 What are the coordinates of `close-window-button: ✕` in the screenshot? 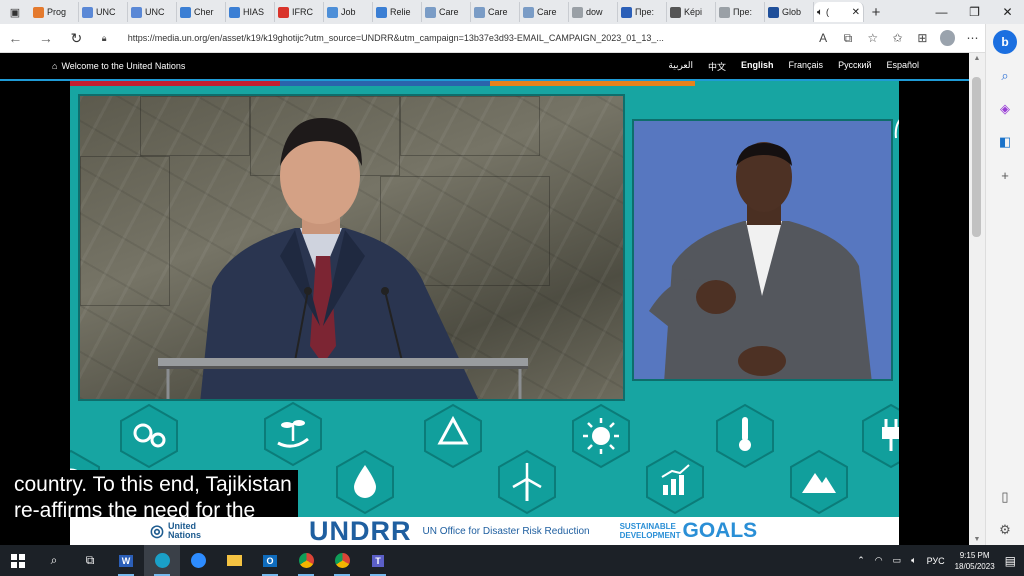 It's located at (1007, 12).